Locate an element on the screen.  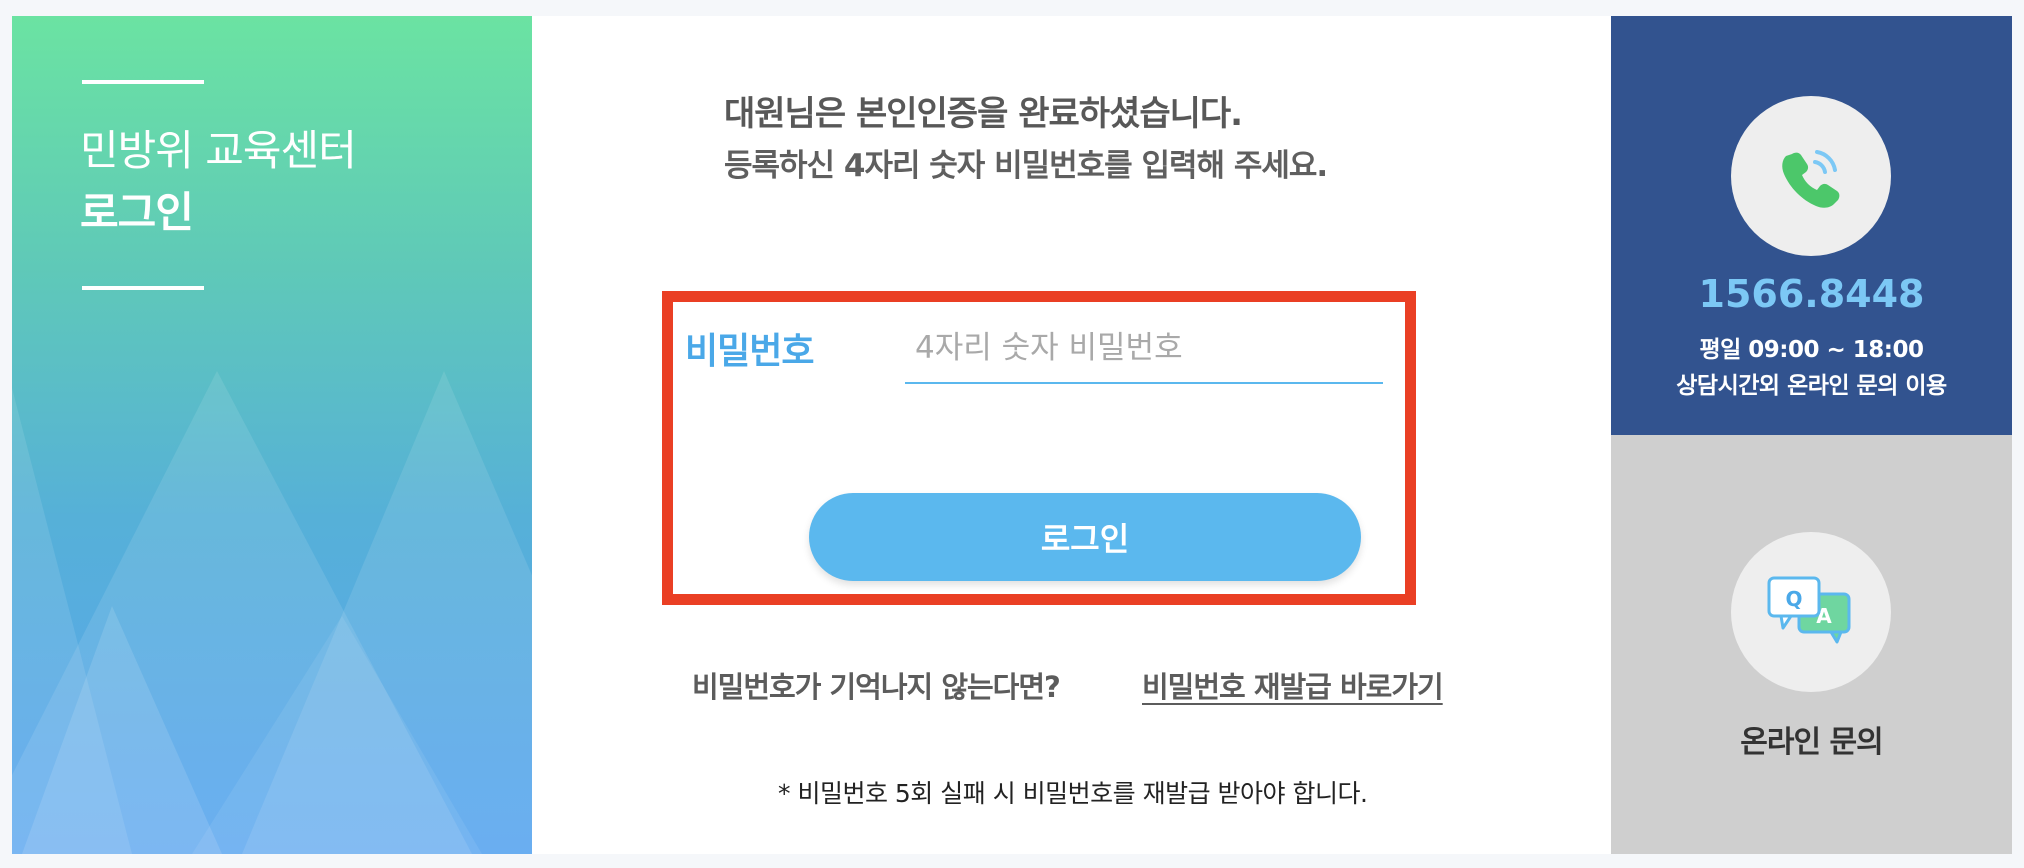
svg-text: Q is located at coordinates (1793, 599).